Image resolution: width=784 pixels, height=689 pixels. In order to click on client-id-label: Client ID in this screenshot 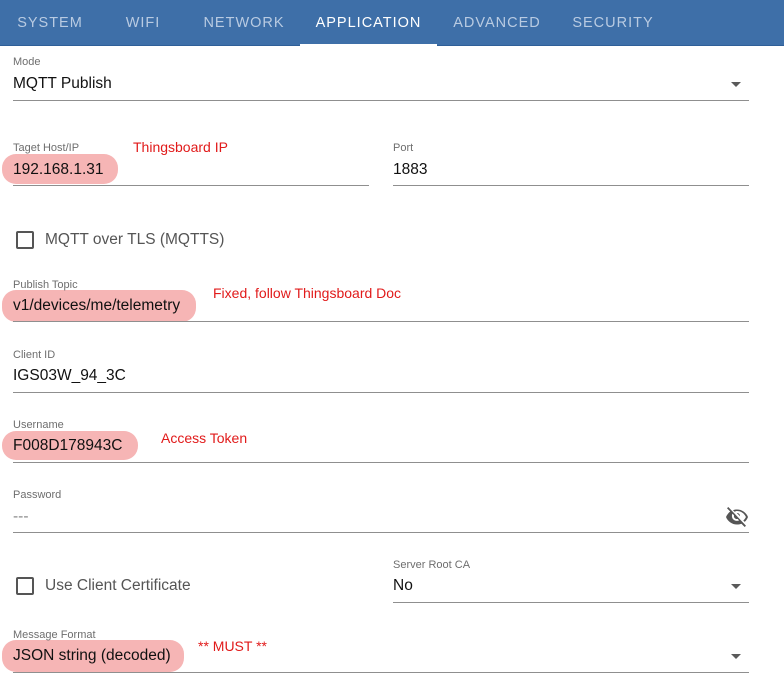, I will do `click(34, 355)`.